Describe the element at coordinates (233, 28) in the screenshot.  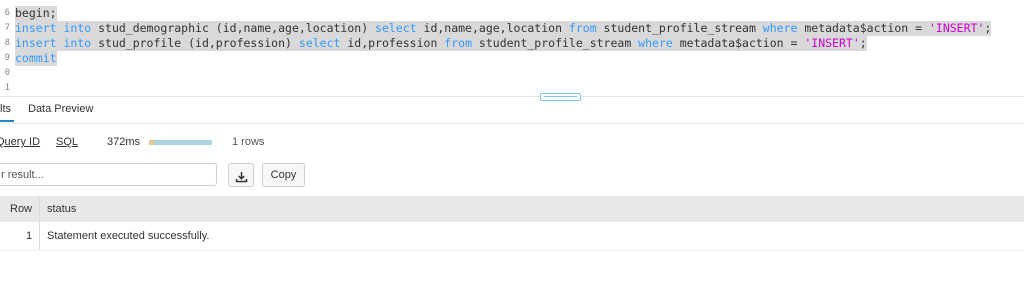
I see `code-token: stud_demographic (id,name,age,location)` at that location.